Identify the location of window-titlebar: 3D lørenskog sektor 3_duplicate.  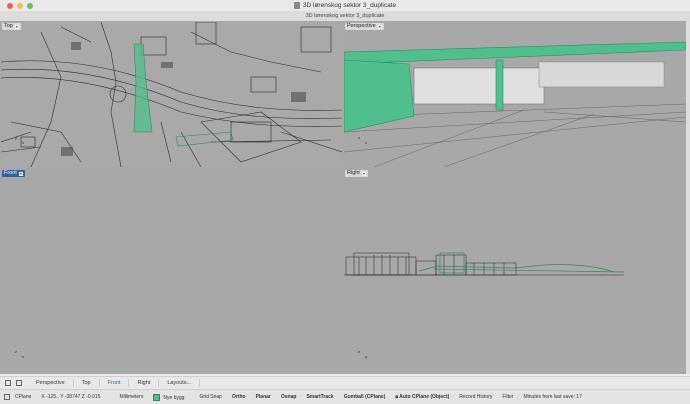
(345, 5).